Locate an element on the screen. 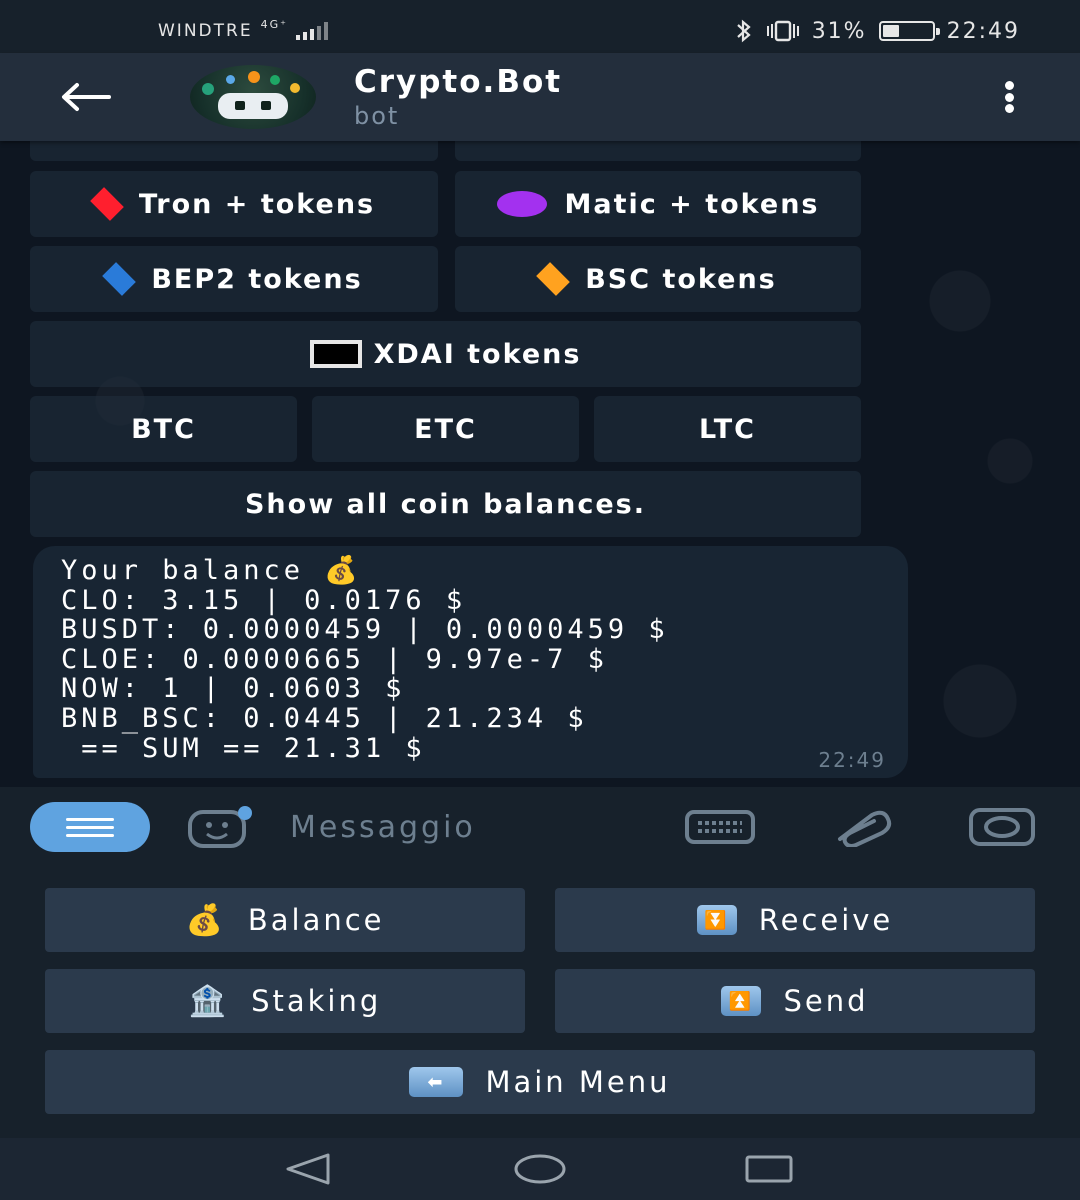 Image resolution: width=1080 pixels, height=1200 pixels. money-bag-icon: 💰 is located at coordinates (205, 920).